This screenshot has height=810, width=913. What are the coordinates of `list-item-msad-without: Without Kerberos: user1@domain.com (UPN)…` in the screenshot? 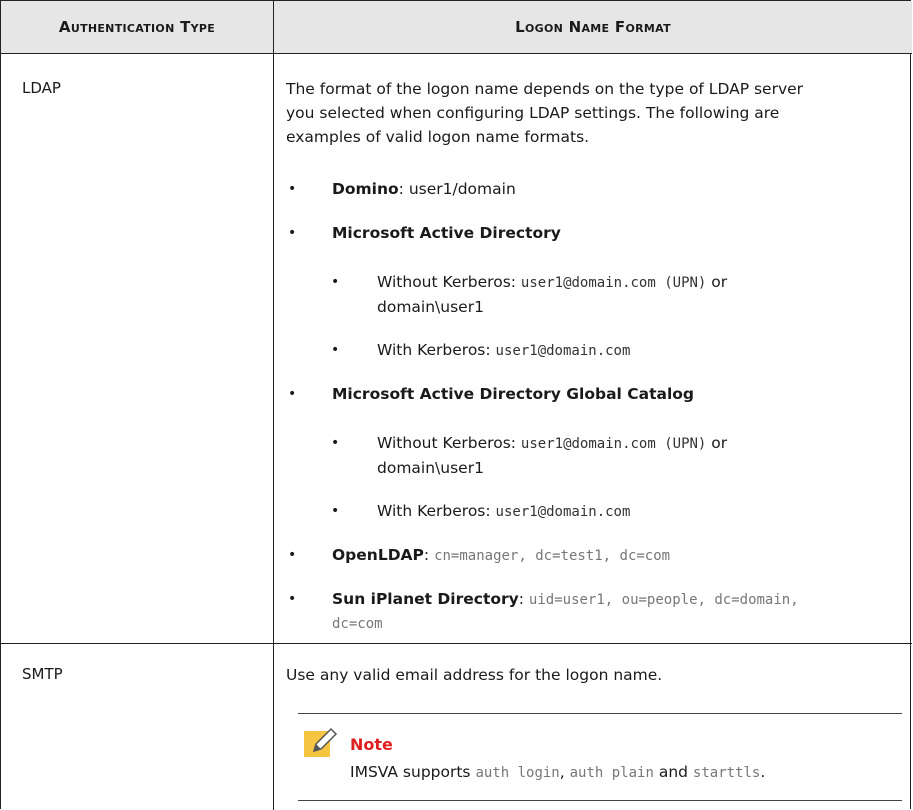 It's located at (637, 294).